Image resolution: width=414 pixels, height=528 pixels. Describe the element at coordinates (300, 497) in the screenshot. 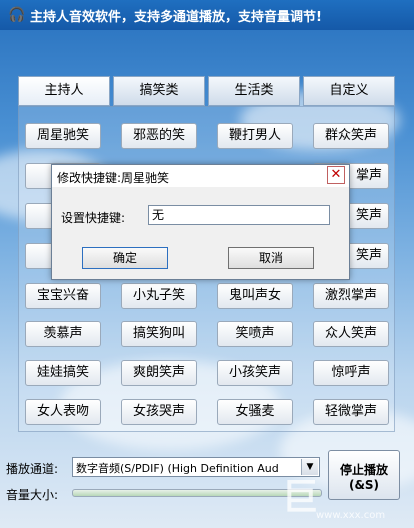

I see `watermark-logo: 巨` at that location.